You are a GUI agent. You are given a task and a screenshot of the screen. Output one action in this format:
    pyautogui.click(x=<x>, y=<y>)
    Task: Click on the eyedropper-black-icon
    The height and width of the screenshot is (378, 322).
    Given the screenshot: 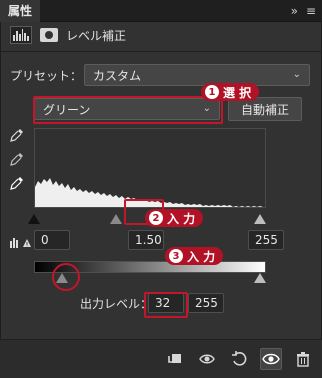 What is the action you would take?
    pyautogui.click(x=17, y=135)
    